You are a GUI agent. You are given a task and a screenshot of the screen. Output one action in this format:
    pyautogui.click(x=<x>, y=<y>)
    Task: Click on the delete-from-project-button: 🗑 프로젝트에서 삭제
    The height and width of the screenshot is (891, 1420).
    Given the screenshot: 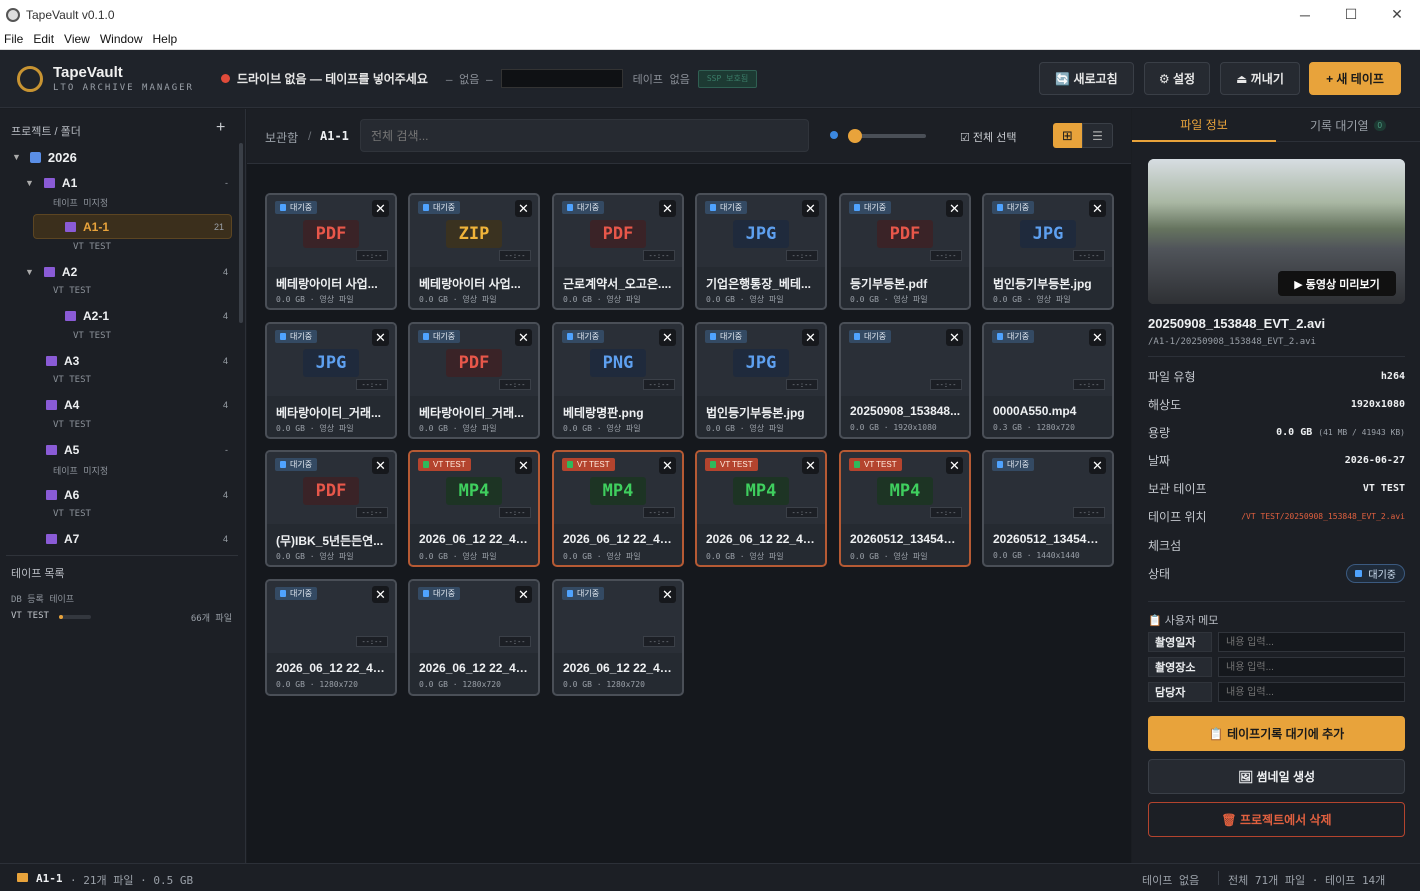 What is the action you would take?
    pyautogui.click(x=1276, y=819)
    